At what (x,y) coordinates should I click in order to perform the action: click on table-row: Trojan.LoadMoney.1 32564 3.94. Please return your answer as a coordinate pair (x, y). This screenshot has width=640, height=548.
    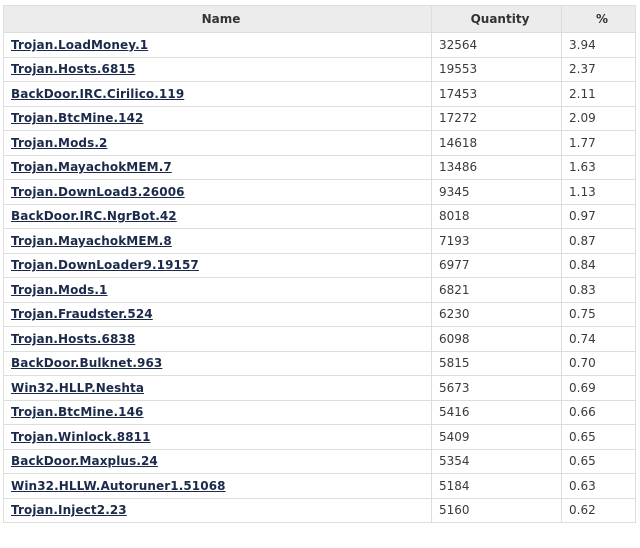
    Looking at the image, I should click on (319, 45).